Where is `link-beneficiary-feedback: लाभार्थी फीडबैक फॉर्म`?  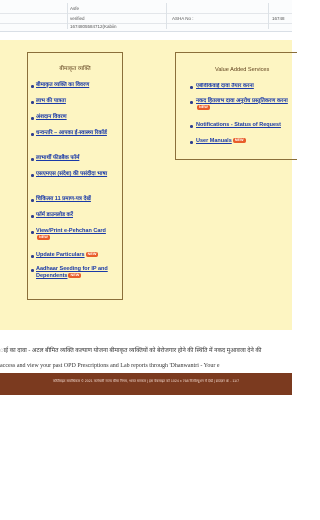
link-beneficiary-feedback: लाभार्थी फीडबैक फॉर्म is located at coordinates (77, 158).